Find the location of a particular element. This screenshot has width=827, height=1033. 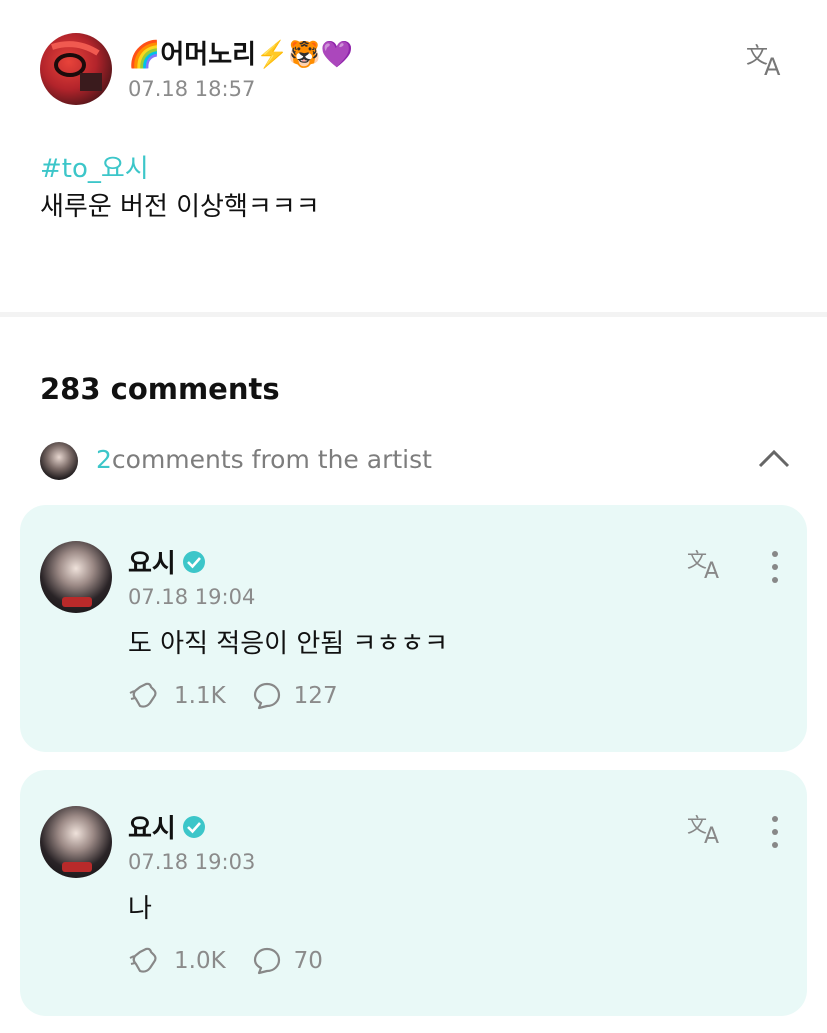

comment-count: 283 comments is located at coordinates (160, 389).